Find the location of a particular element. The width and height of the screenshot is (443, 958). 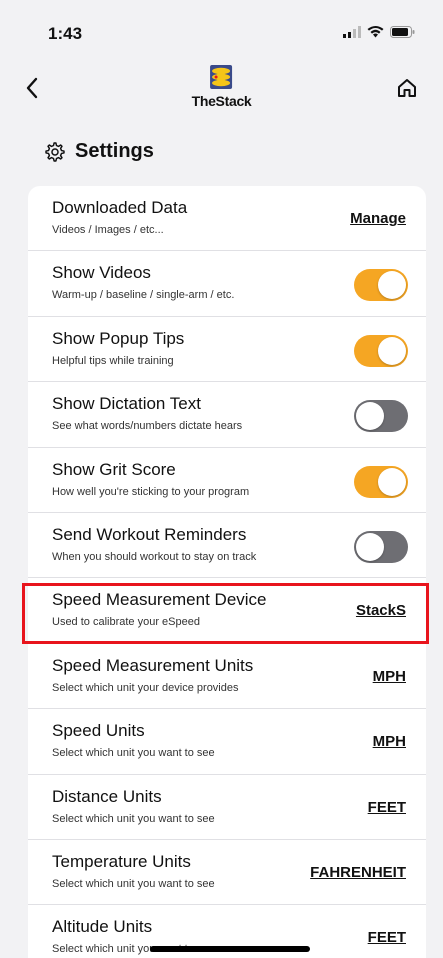

row-subtitle: How well you're sticking to your program is located at coordinates (151, 491).